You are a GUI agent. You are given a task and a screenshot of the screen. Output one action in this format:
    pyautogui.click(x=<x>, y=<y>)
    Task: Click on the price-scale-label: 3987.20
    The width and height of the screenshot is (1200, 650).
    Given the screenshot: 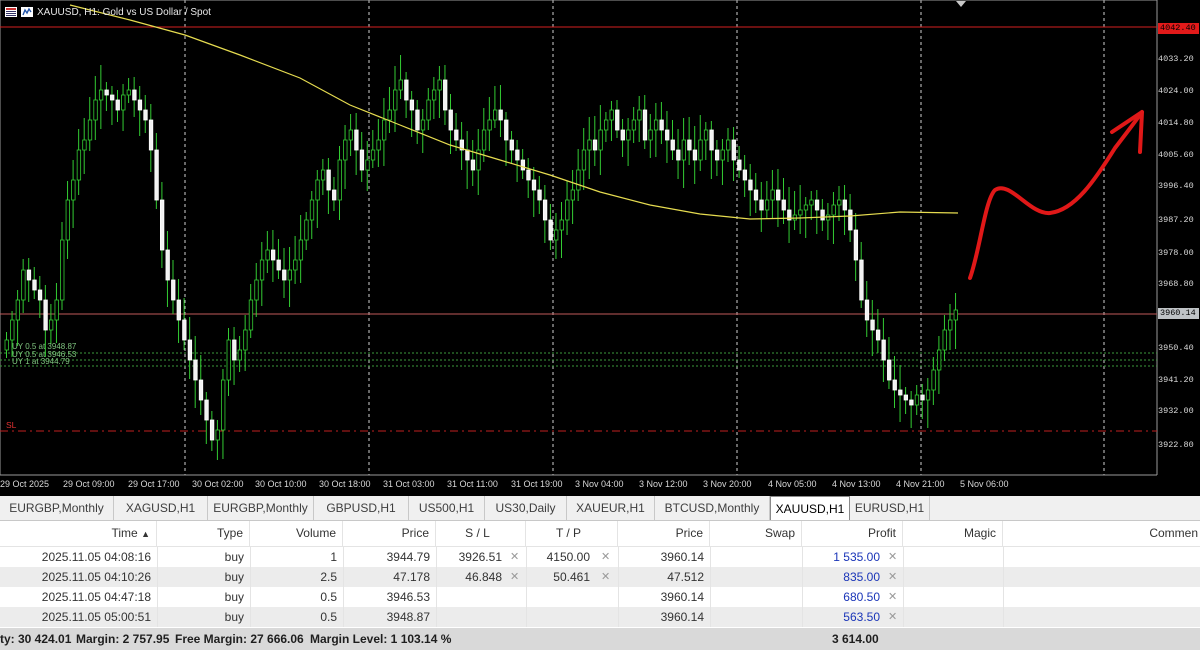 What is the action you would take?
    pyautogui.click(x=1176, y=220)
    